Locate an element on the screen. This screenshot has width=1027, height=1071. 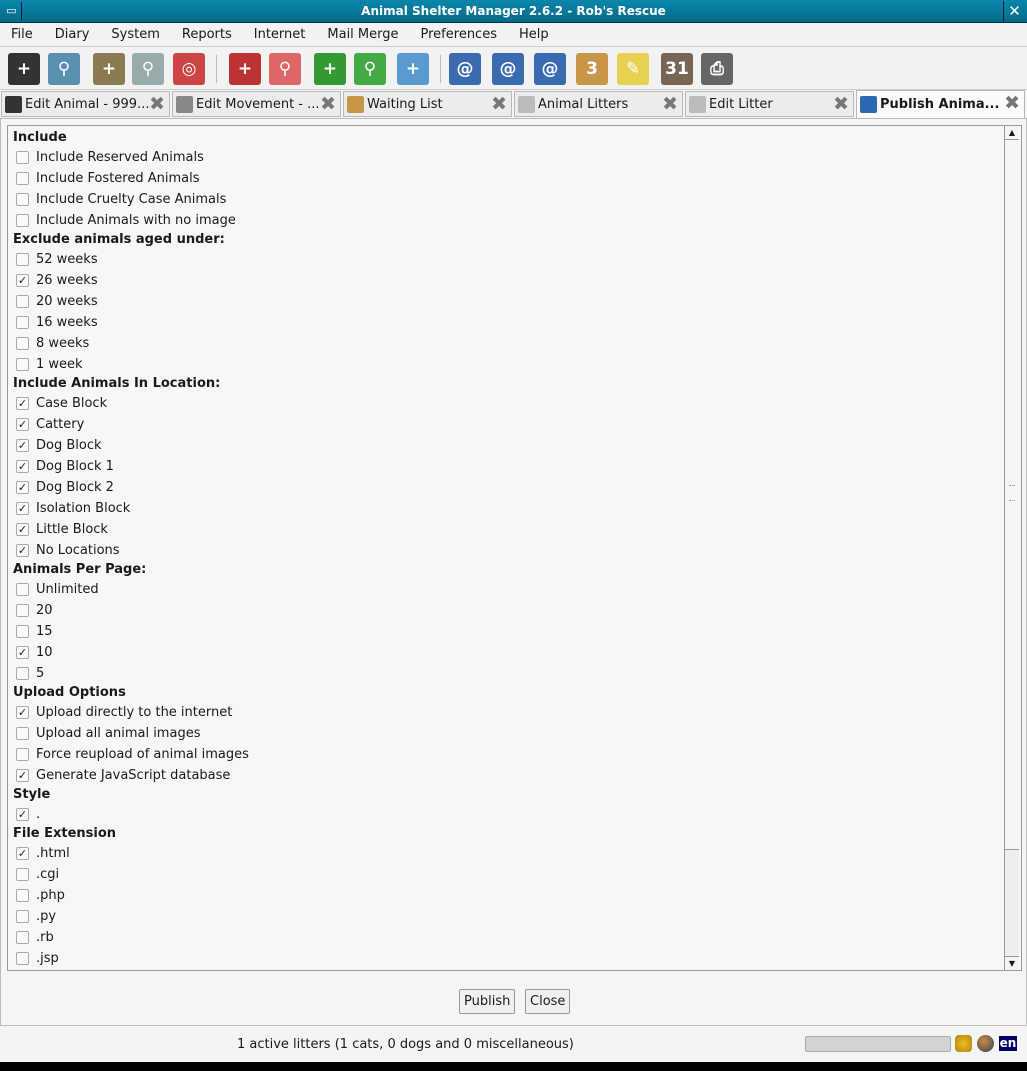
vertical-scrollbar: ▲ ▼ is located at coordinates (1011, 548).